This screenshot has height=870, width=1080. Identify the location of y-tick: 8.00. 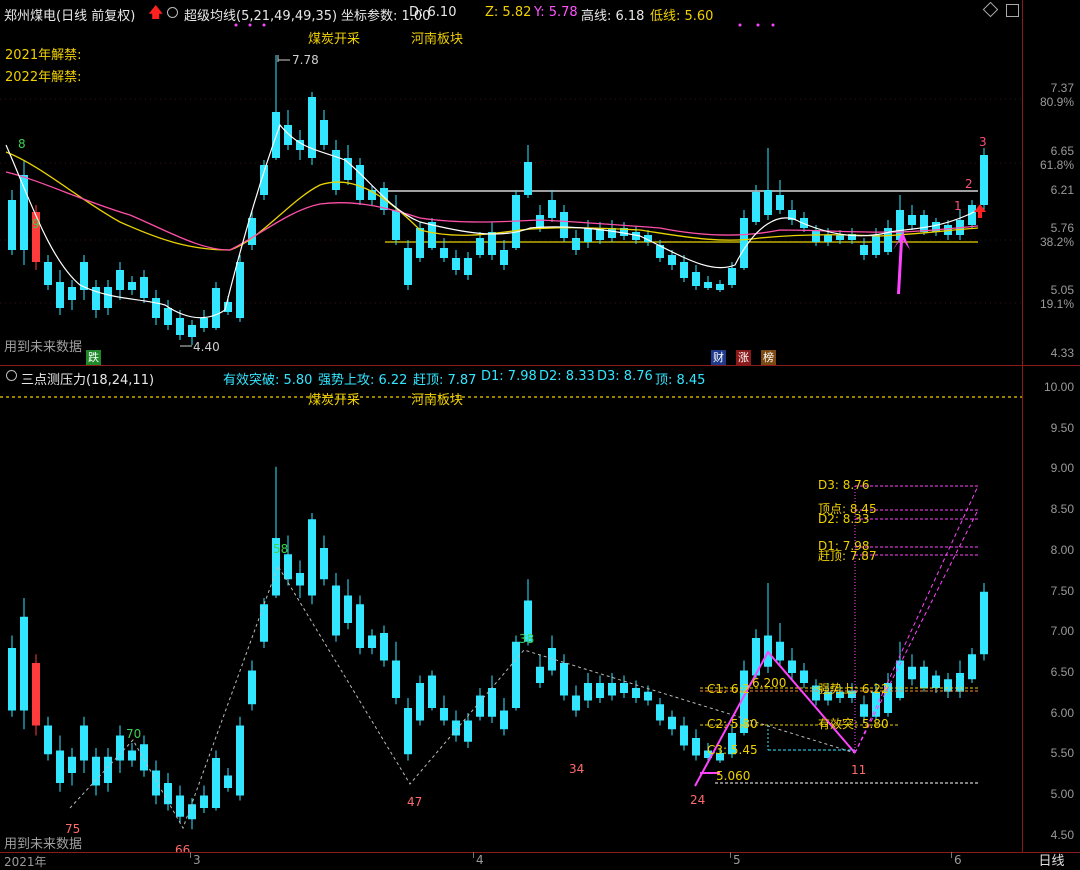
(1062, 549).